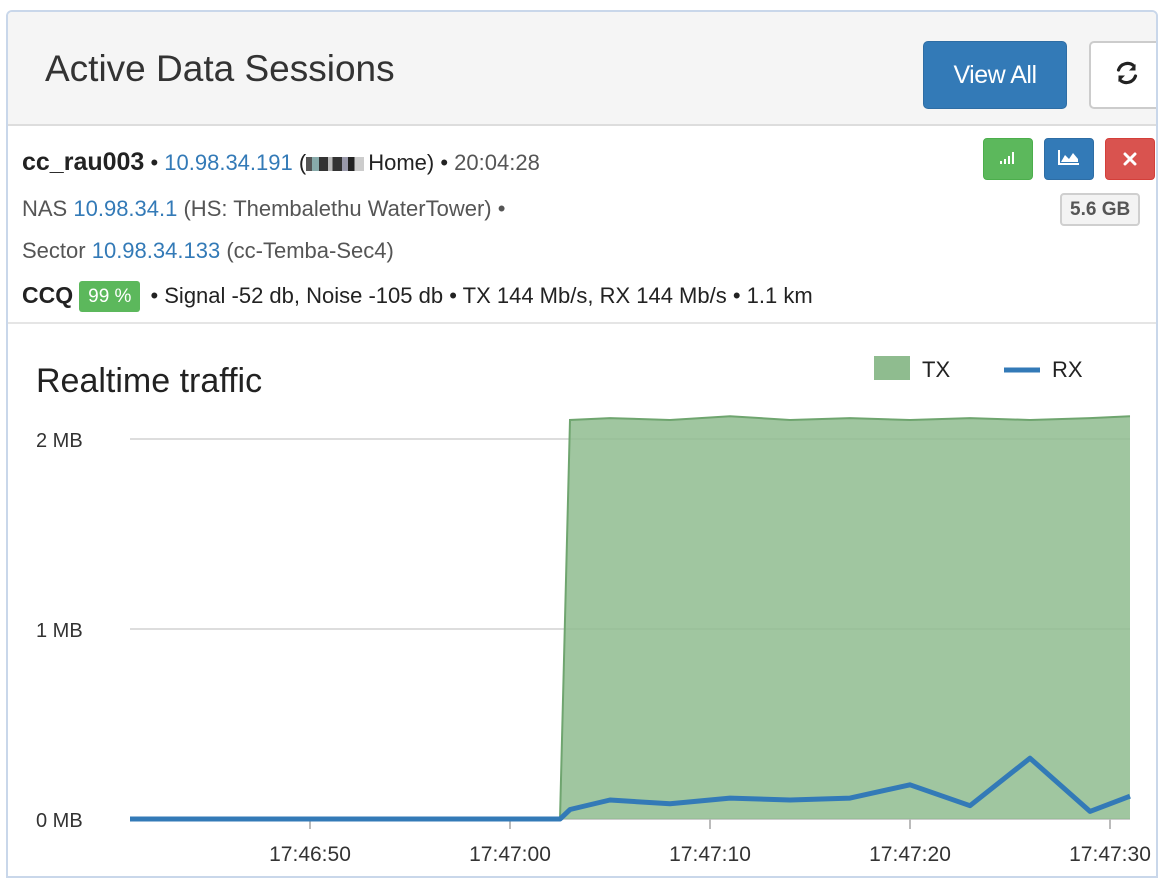 The height and width of the screenshot is (878, 1160). I want to click on x-tick-label: 17:47:30, so click(1110, 854).